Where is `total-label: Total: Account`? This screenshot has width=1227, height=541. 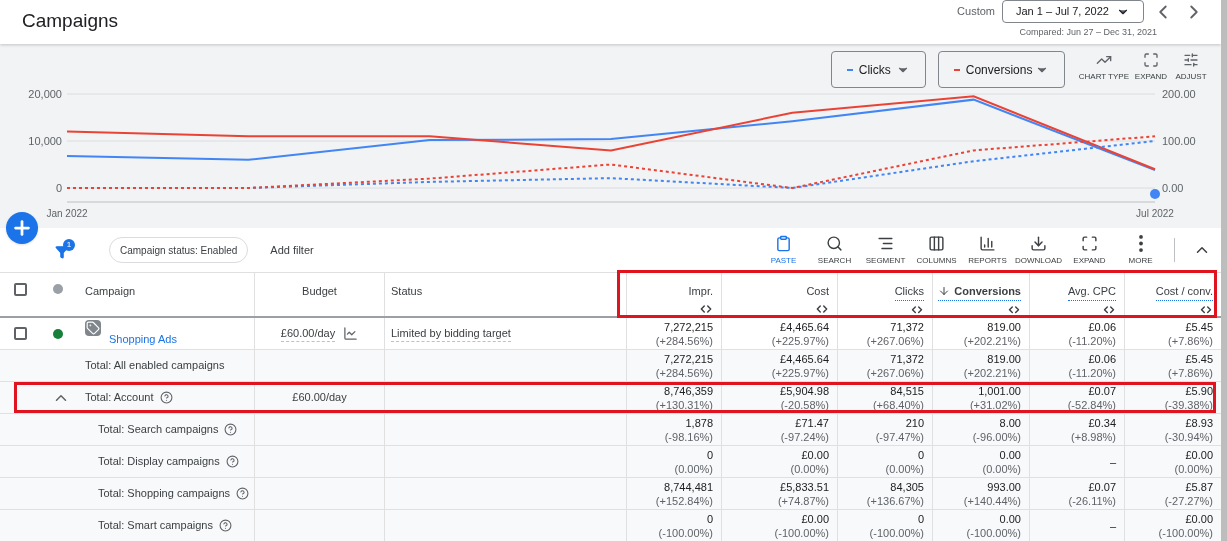 total-label: Total: Account is located at coordinates (119, 398).